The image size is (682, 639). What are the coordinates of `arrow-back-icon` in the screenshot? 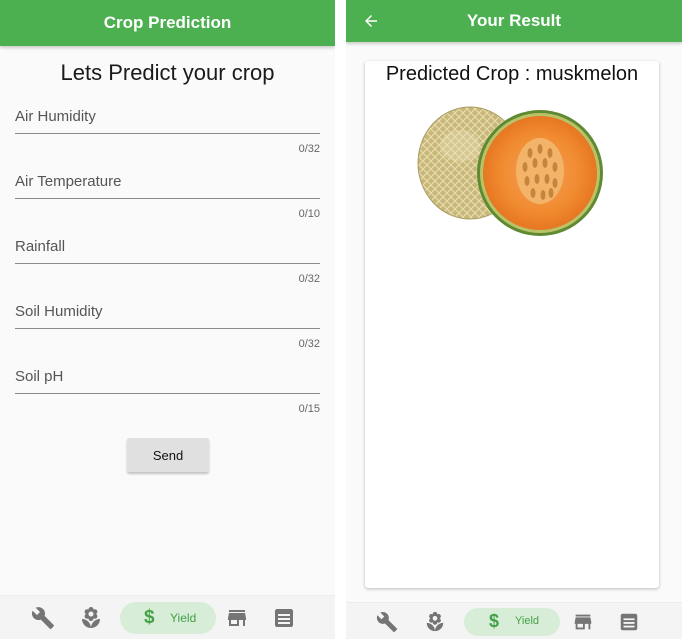 It's located at (371, 21).